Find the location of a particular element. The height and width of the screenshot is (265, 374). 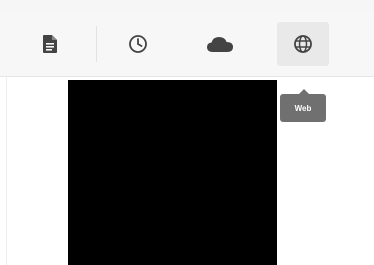

file-button is located at coordinates (50, 44).